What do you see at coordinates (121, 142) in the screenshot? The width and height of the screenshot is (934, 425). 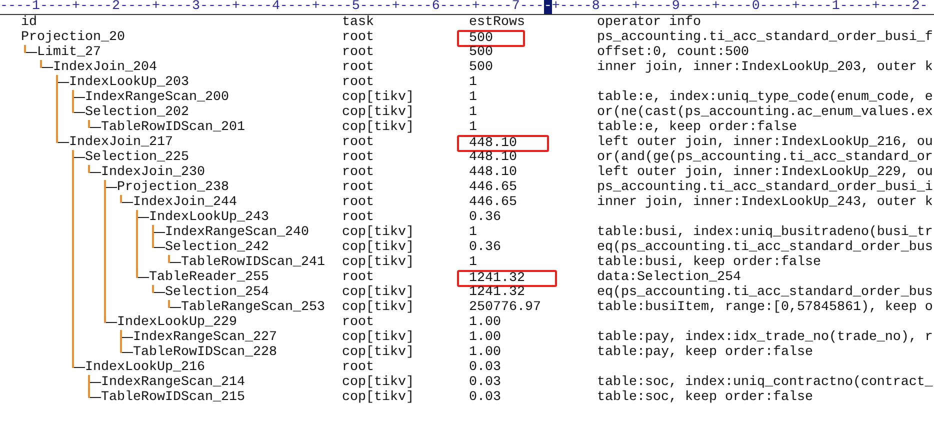 I see `operator-id: IndexJoin_217` at bounding box center [121, 142].